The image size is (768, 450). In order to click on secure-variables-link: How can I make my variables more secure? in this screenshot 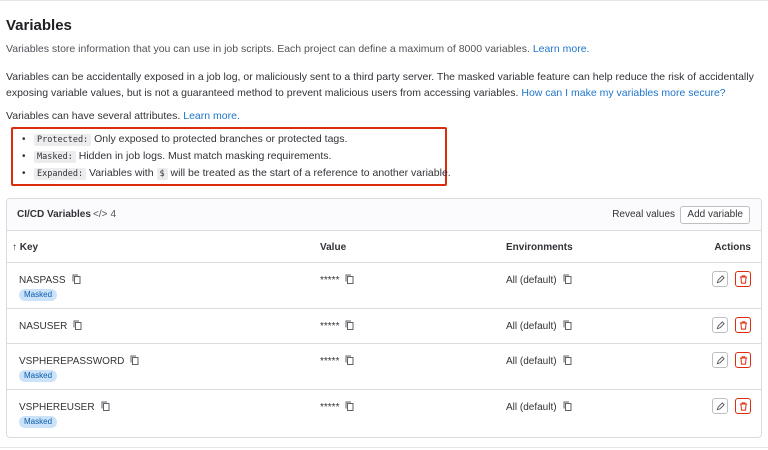, I will do `click(623, 93)`.